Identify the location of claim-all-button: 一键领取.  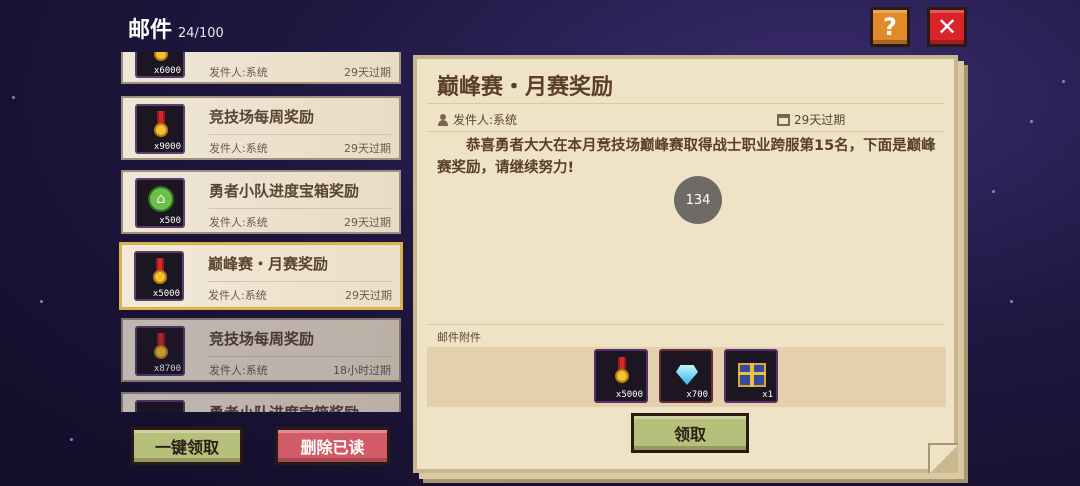
(187, 446).